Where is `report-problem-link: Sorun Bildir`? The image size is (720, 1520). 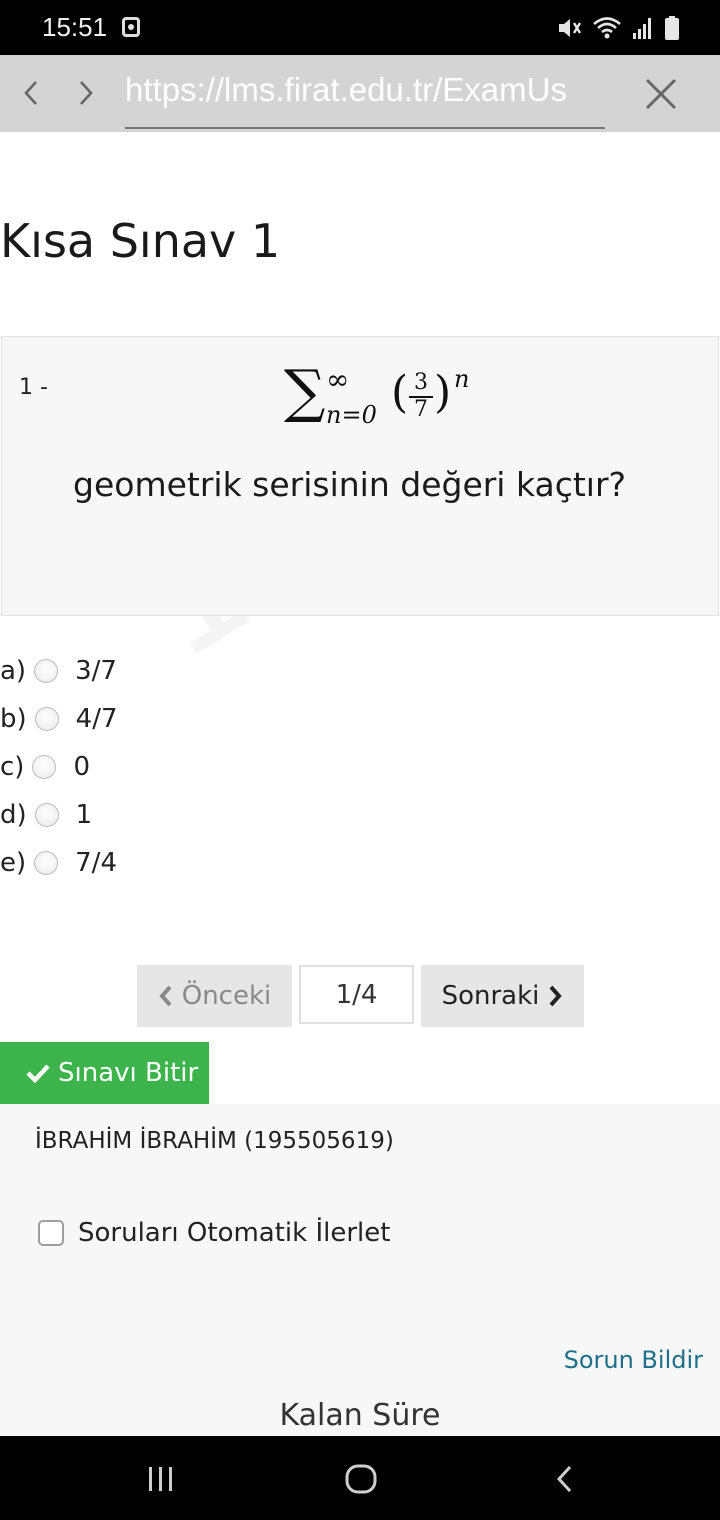
report-problem-link: Sorun Bildir is located at coordinates (633, 1360).